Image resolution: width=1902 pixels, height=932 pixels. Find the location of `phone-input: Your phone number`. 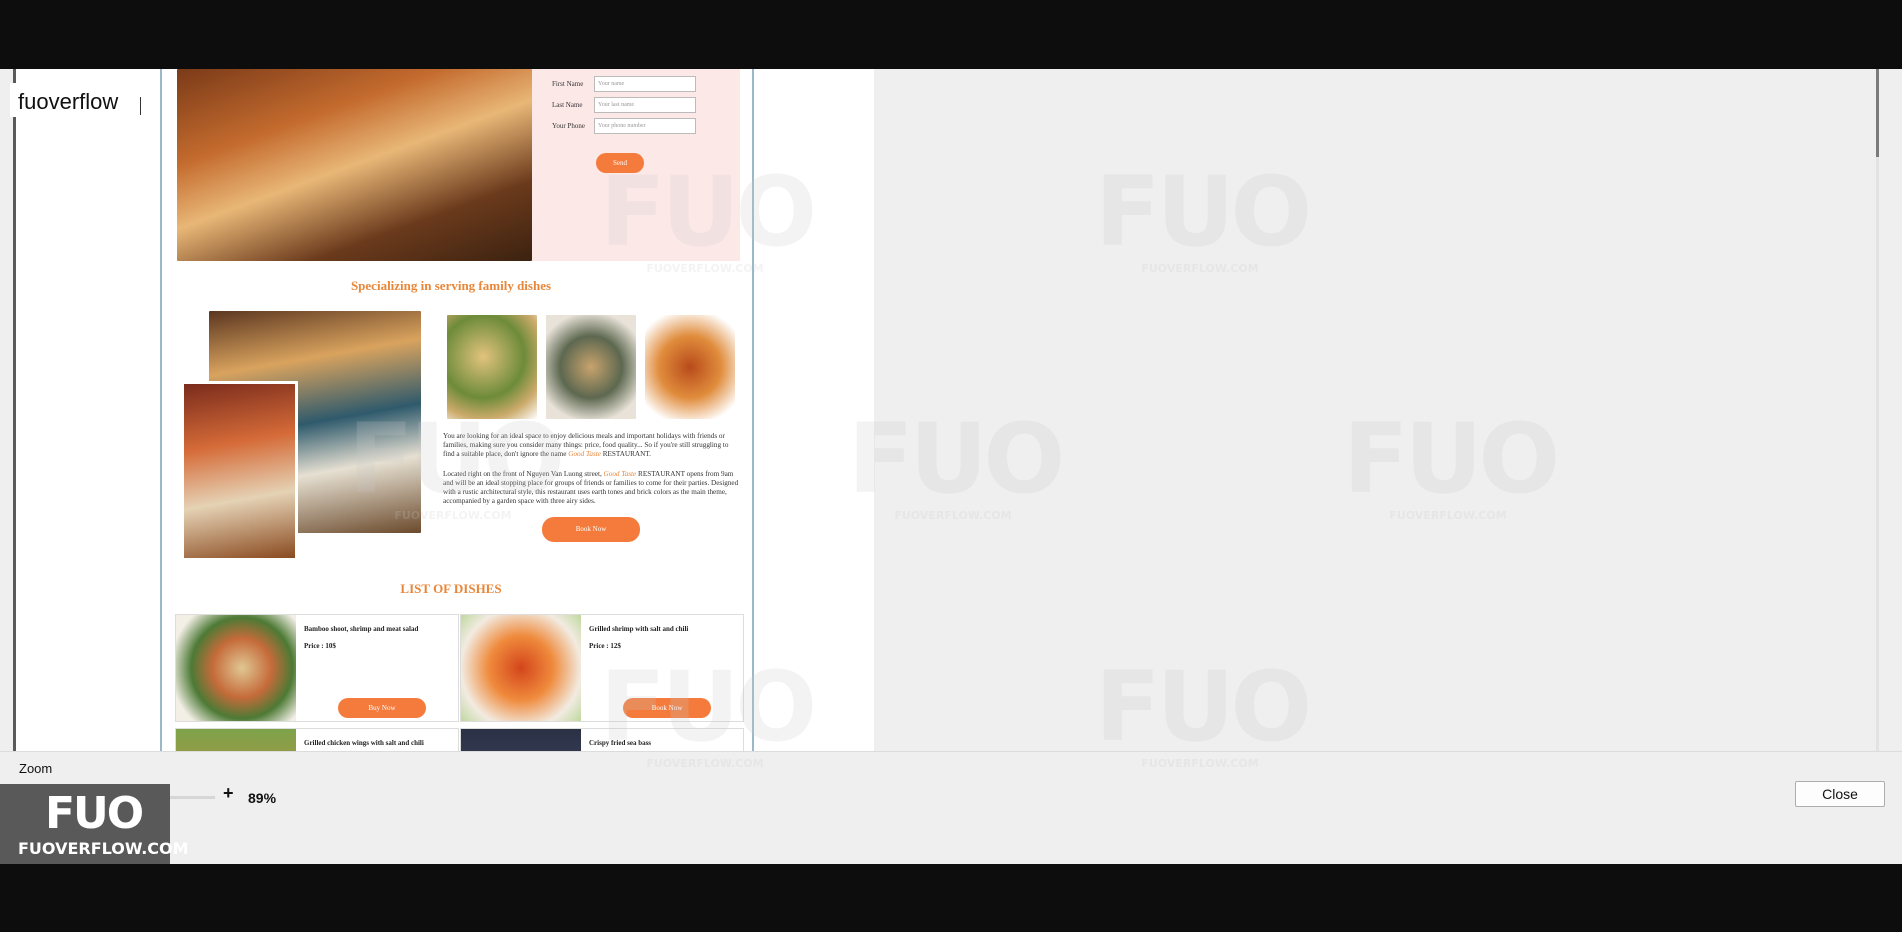

phone-input: Your phone number is located at coordinates (645, 126).